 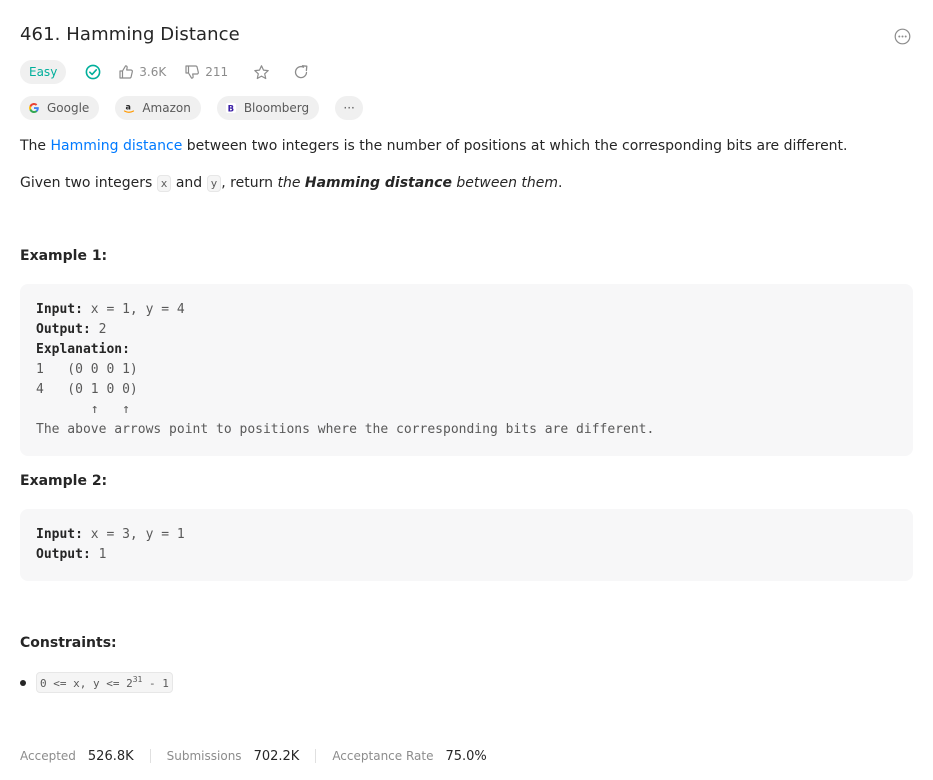 What do you see at coordinates (189, 183) in the screenshot?
I see `text: and` at bounding box center [189, 183].